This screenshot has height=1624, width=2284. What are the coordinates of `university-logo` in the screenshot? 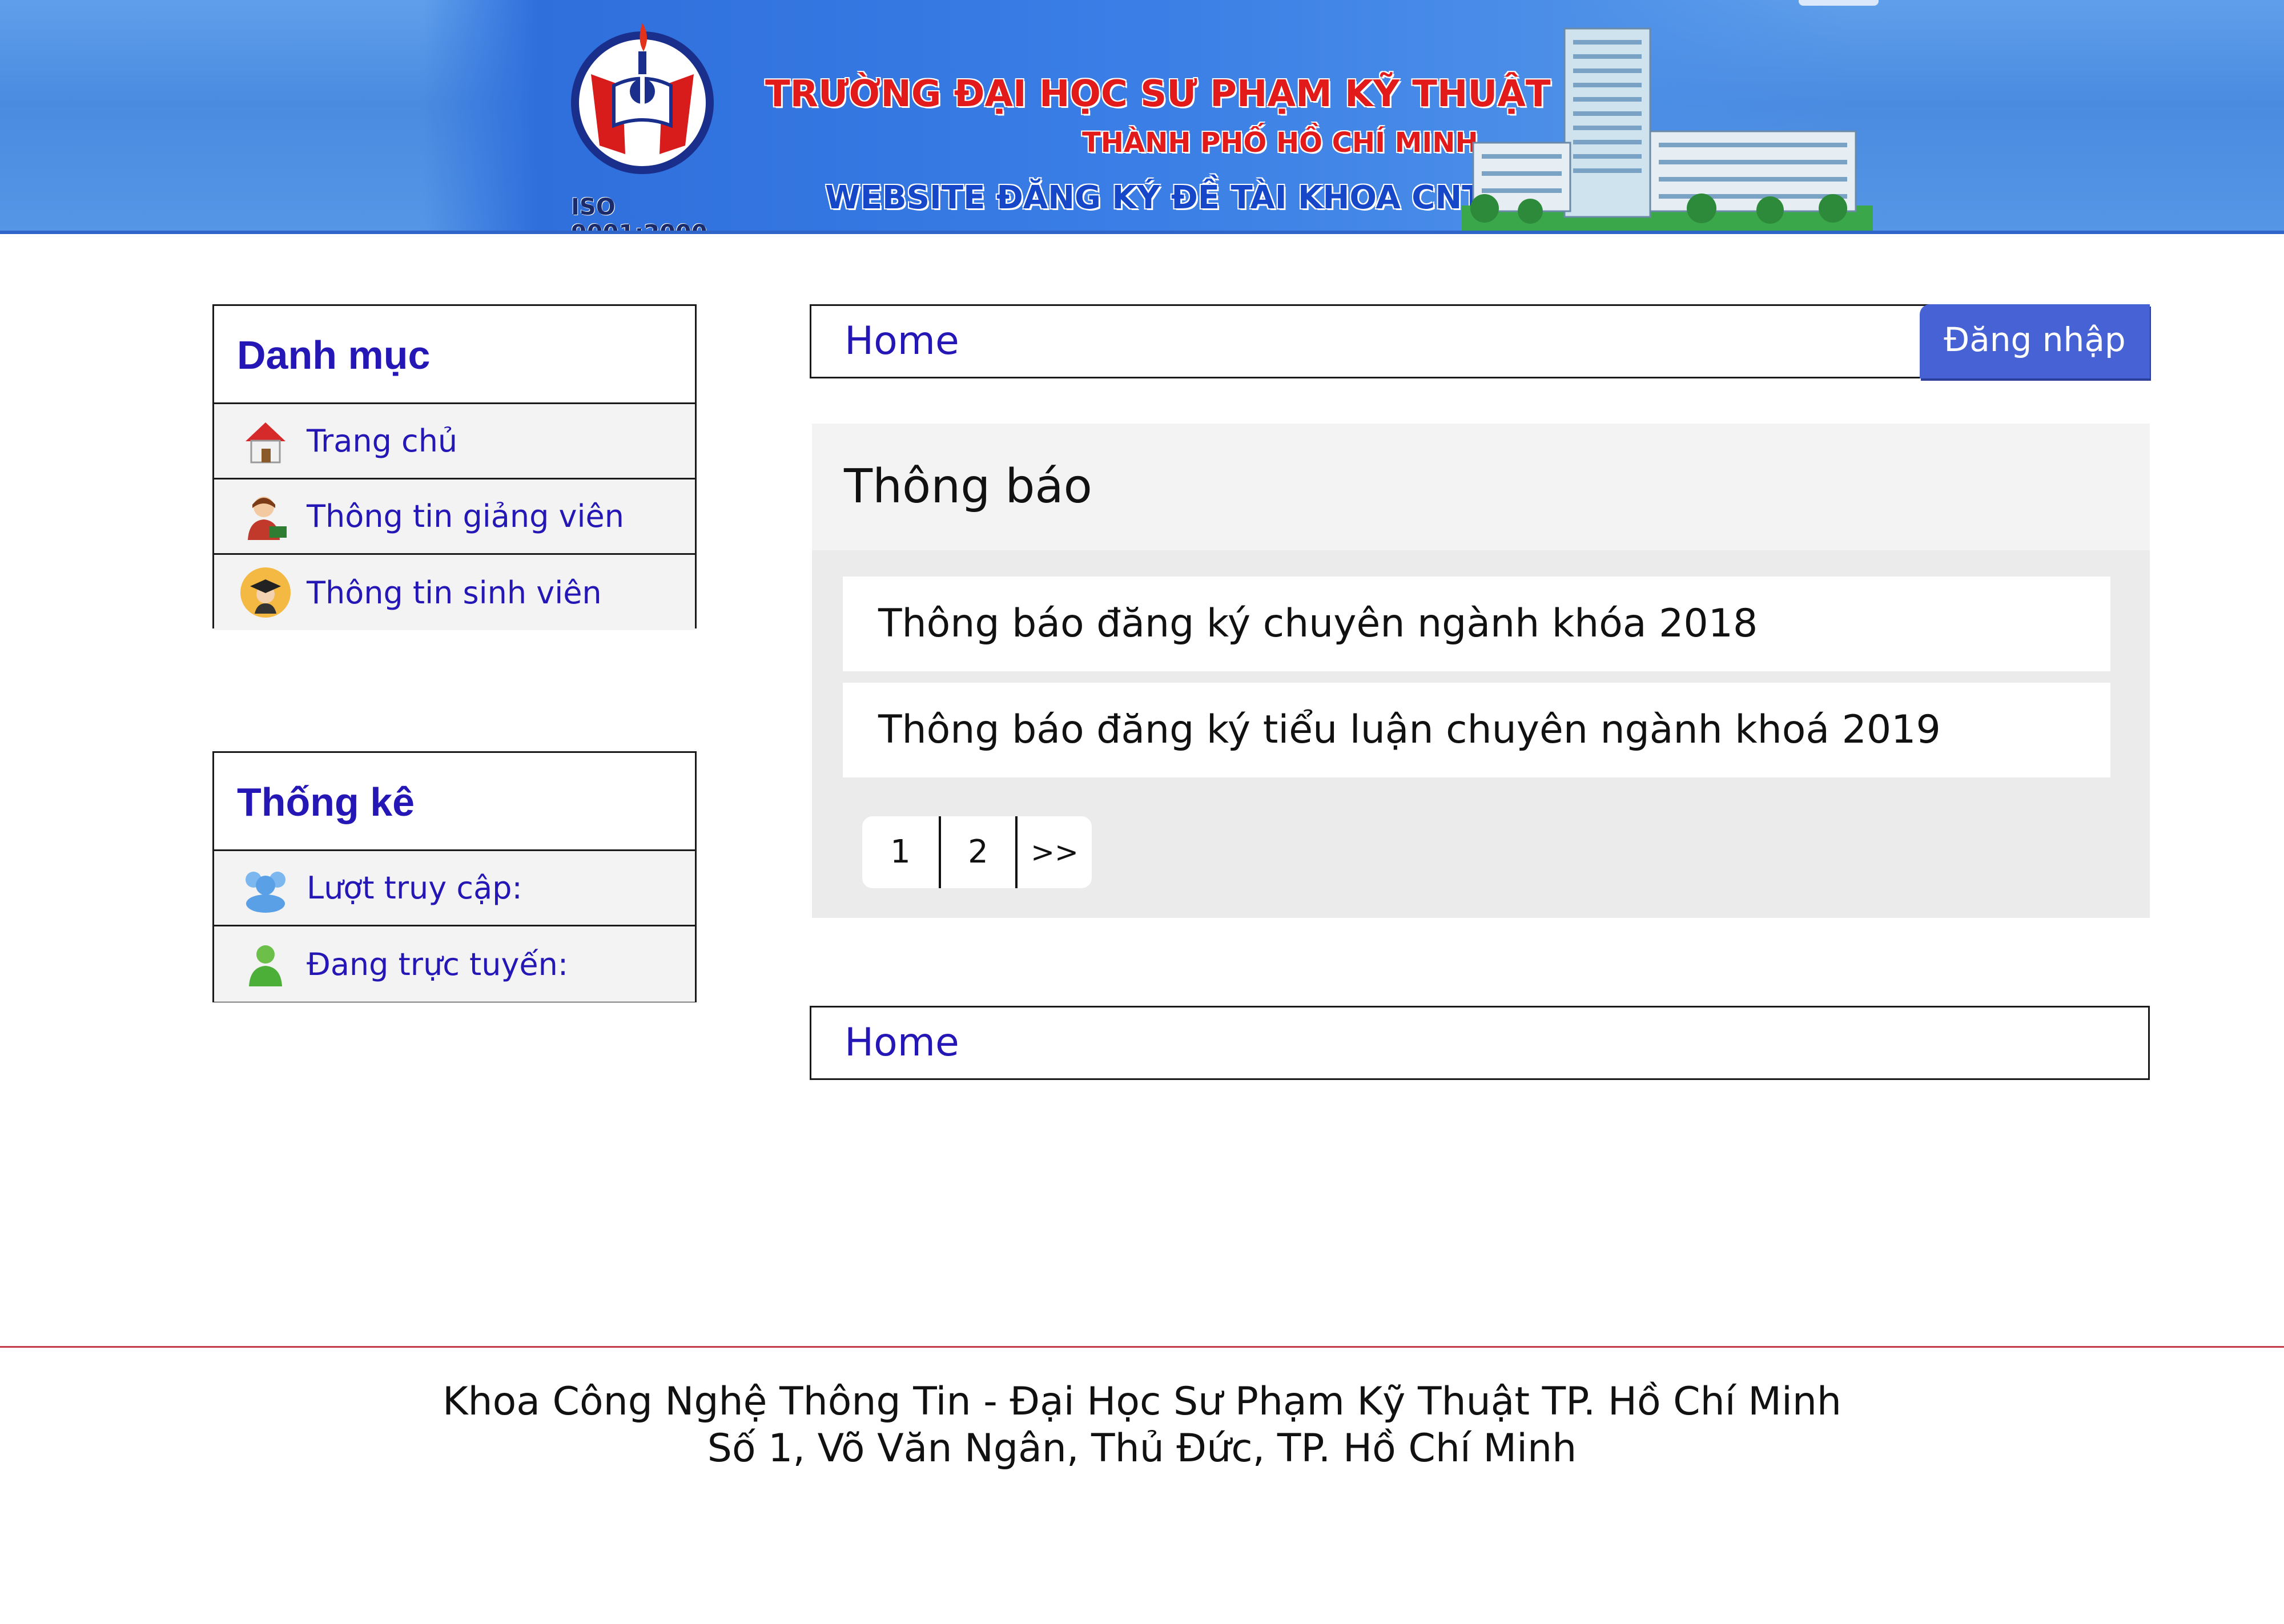 It's located at (642, 99).